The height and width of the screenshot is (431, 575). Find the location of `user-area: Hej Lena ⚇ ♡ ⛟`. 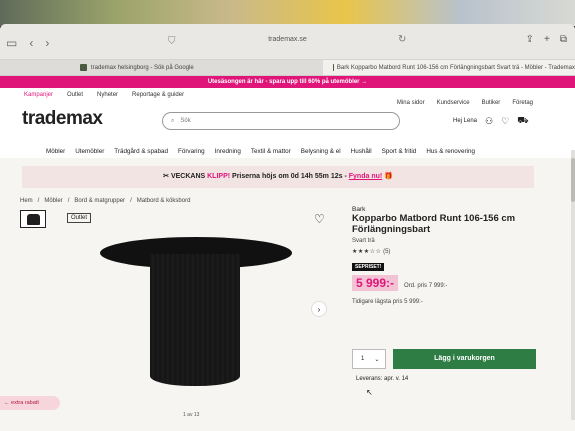

user-area: Hej Lena ⚇ ♡ ⛟ is located at coordinates (491, 121).